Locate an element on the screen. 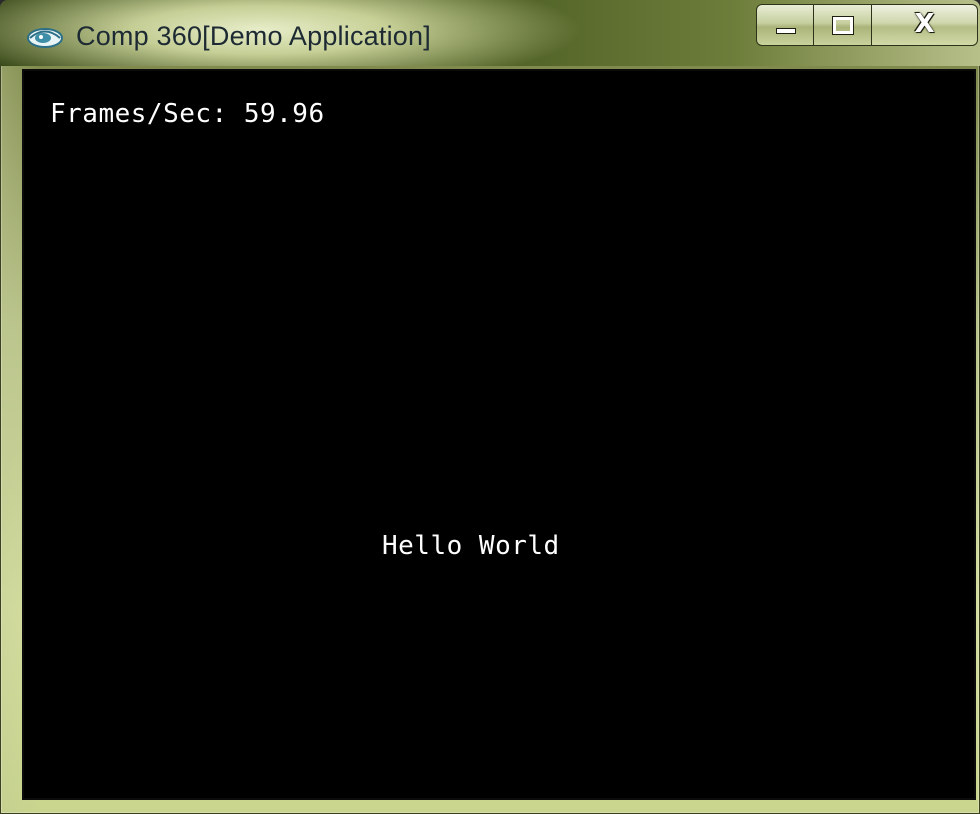 Image resolution: width=980 pixels, height=814 pixels. title-bar: Comp 360[Demo Application] X is located at coordinates (490, 33).